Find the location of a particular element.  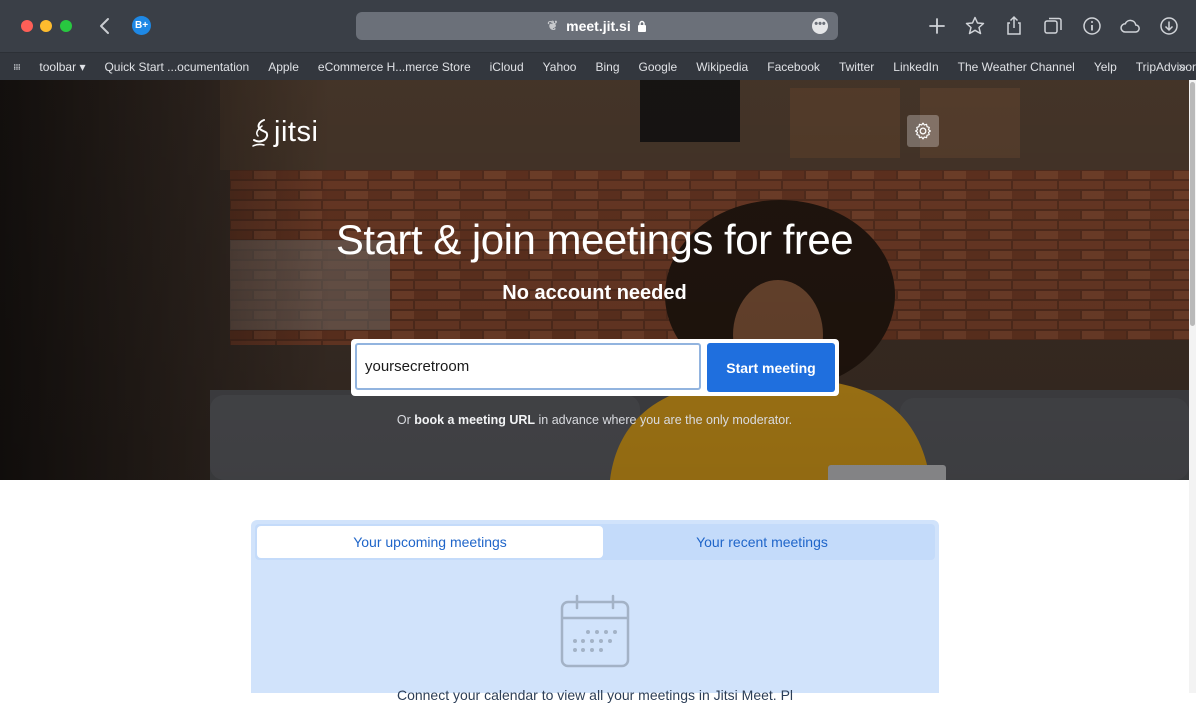

bookmark-item: Bing is located at coordinates (607, 67).